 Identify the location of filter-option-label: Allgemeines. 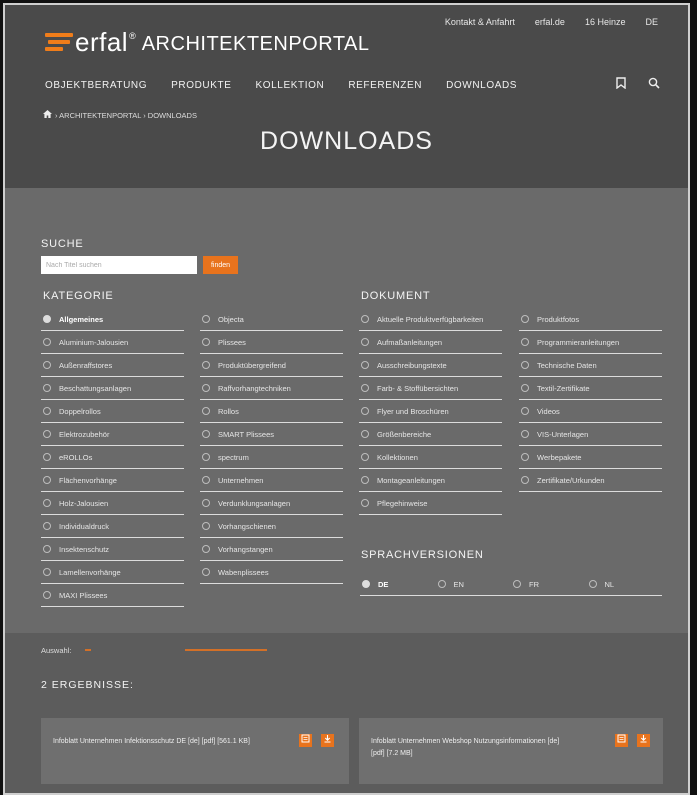
(81, 319).